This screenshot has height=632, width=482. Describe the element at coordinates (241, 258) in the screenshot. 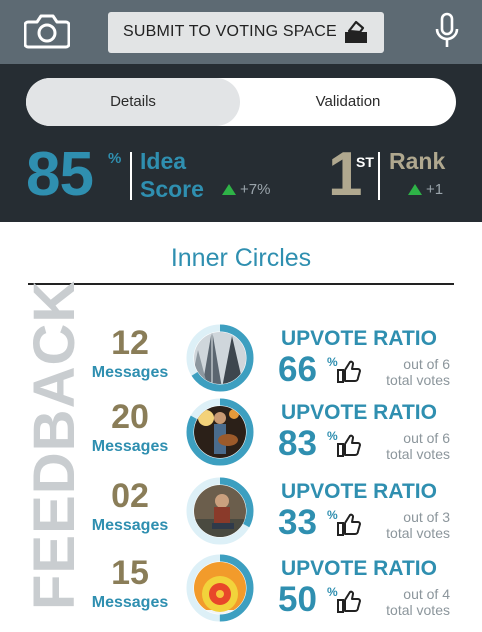

I see `section-title: Inner Circles` at that location.